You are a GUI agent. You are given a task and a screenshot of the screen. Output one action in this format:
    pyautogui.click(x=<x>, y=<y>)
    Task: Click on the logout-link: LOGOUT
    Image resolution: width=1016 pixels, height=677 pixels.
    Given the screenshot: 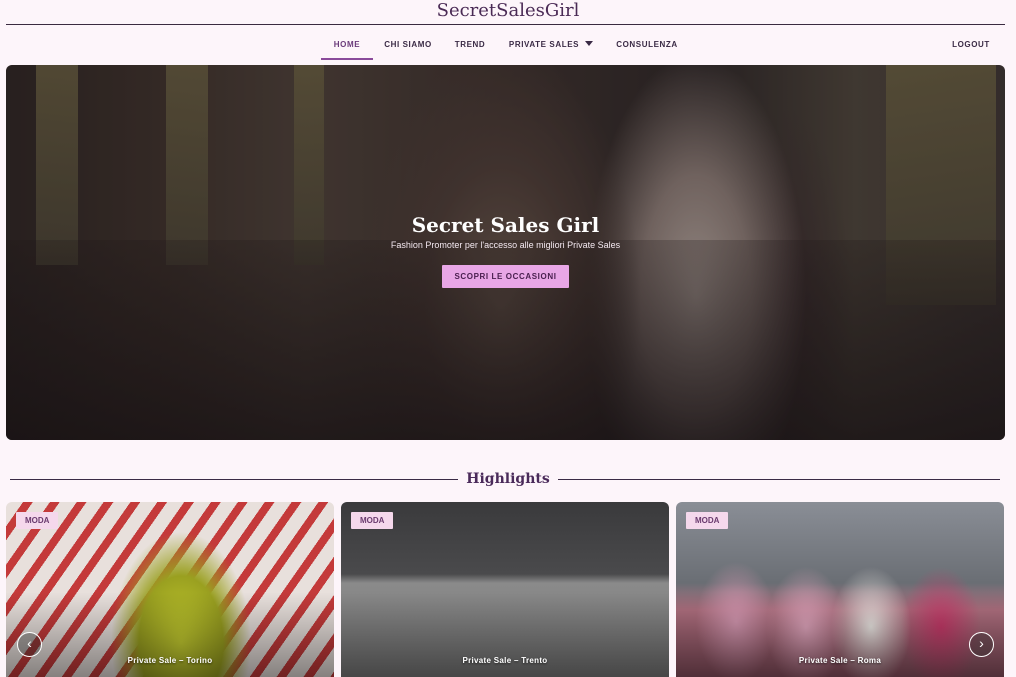 What is the action you would take?
    pyautogui.click(x=971, y=45)
    